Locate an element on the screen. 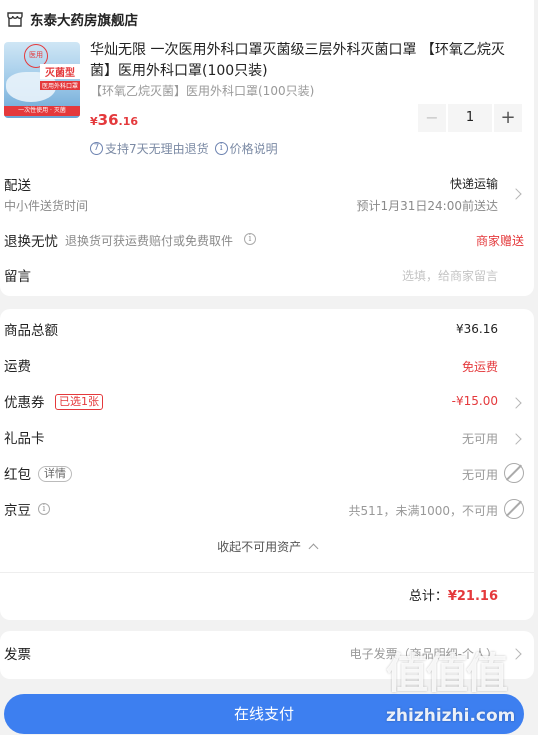 Image resolution: width=538 pixels, height=735 pixels. delivery-sub: 中小件送货时间 is located at coordinates (46, 206).